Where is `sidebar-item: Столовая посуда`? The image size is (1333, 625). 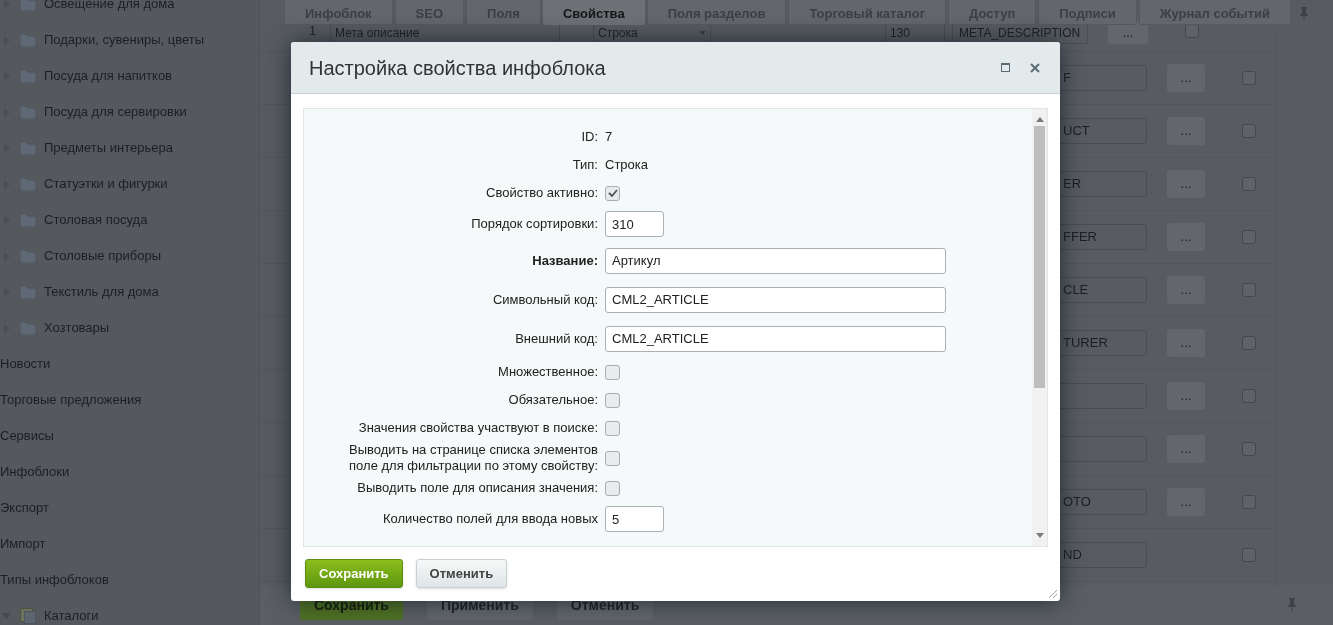 sidebar-item: Столовая посуда is located at coordinates (96, 220).